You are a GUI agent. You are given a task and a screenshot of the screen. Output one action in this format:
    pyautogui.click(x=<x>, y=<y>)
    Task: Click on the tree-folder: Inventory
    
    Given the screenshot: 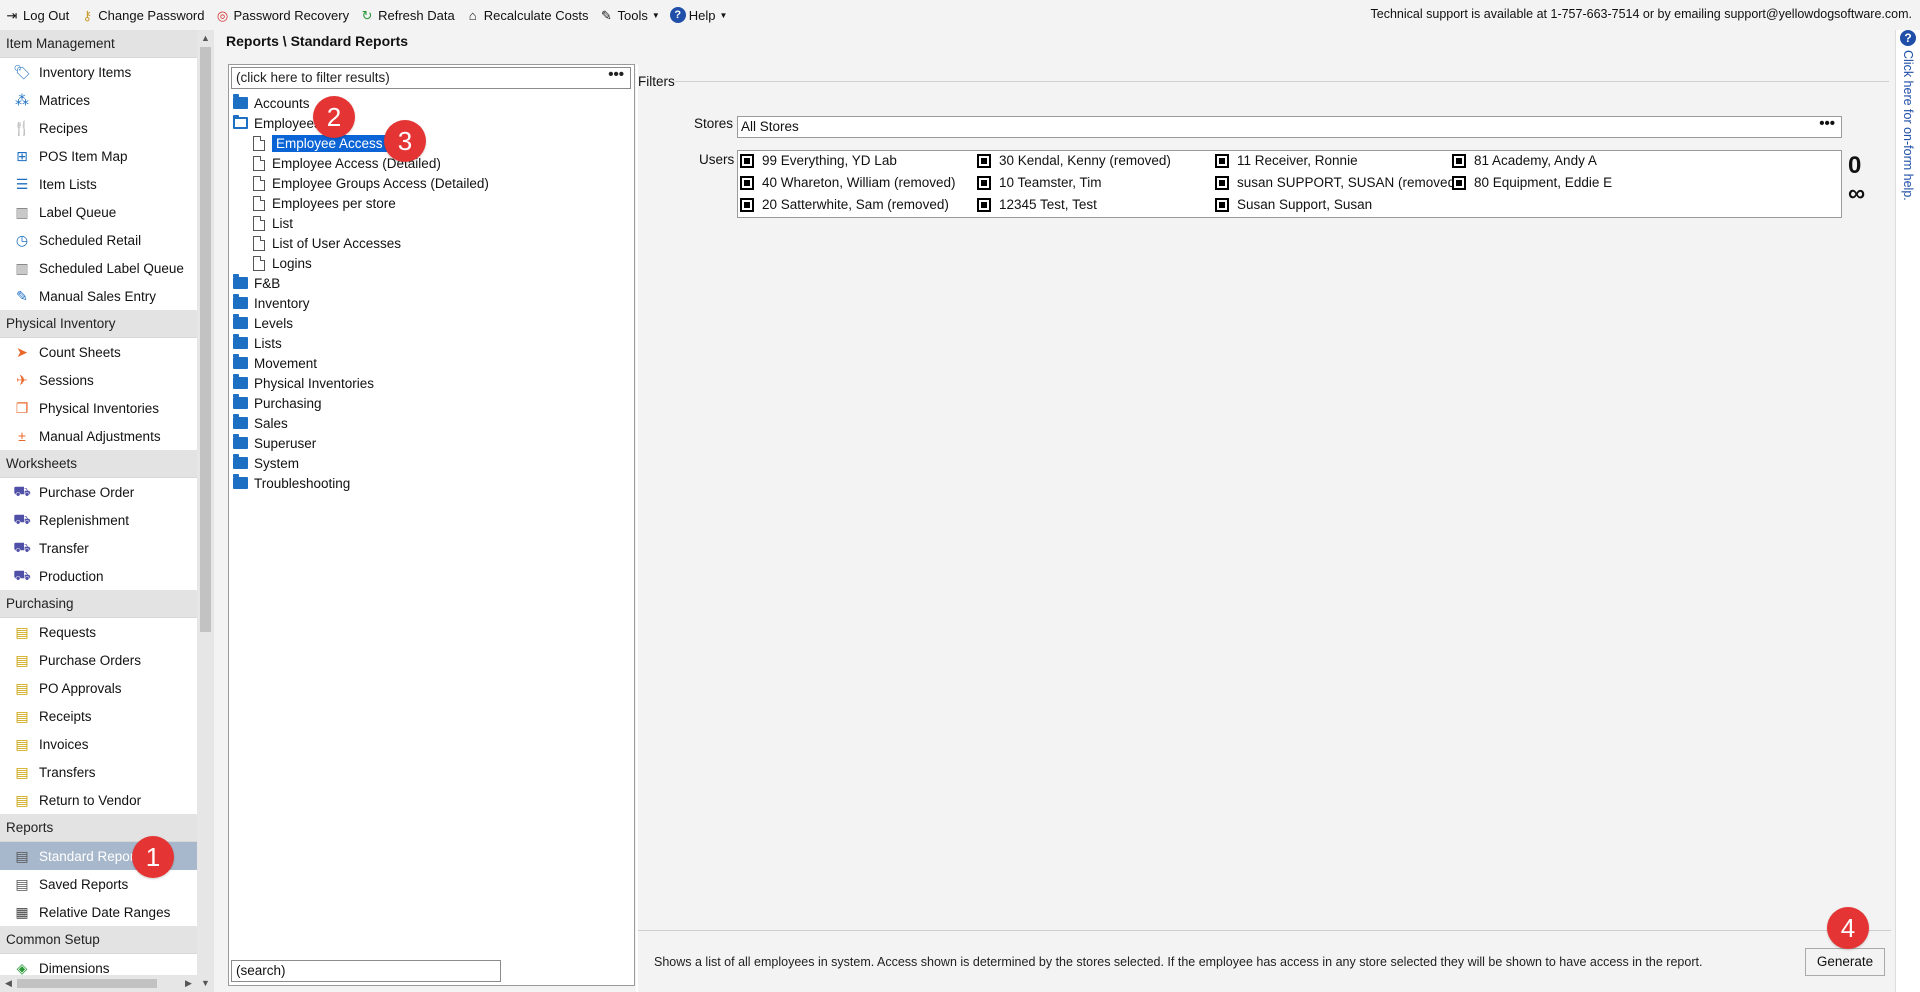 What is the action you would take?
    pyautogui.click(x=430, y=303)
    